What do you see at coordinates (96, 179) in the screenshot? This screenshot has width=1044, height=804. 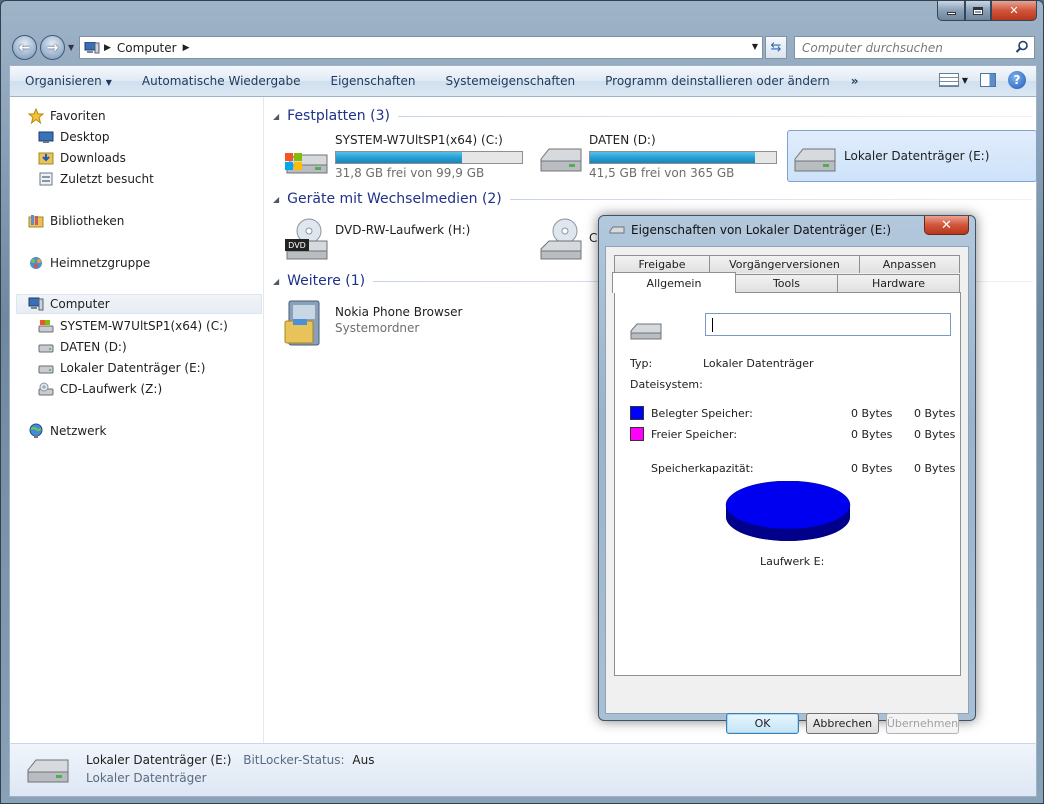 I see `sidebar-item-recent: Zuletzt besucht` at bounding box center [96, 179].